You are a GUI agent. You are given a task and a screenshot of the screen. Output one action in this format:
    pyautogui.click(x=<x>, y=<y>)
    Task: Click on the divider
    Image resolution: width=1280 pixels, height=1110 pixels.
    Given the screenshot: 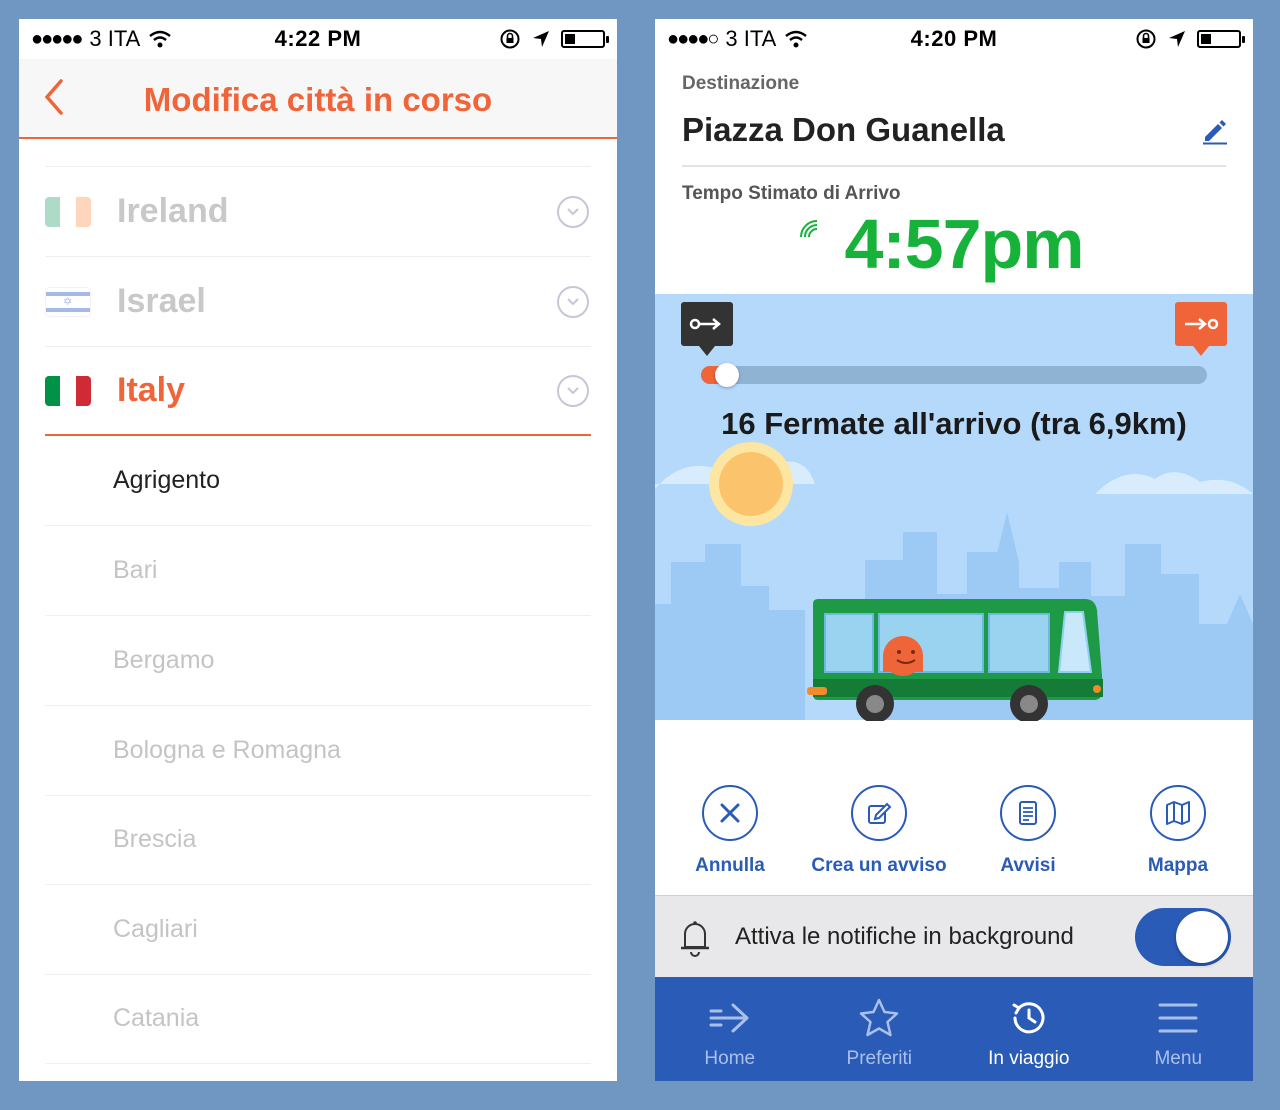 What is the action you would take?
    pyautogui.click(x=954, y=166)
    